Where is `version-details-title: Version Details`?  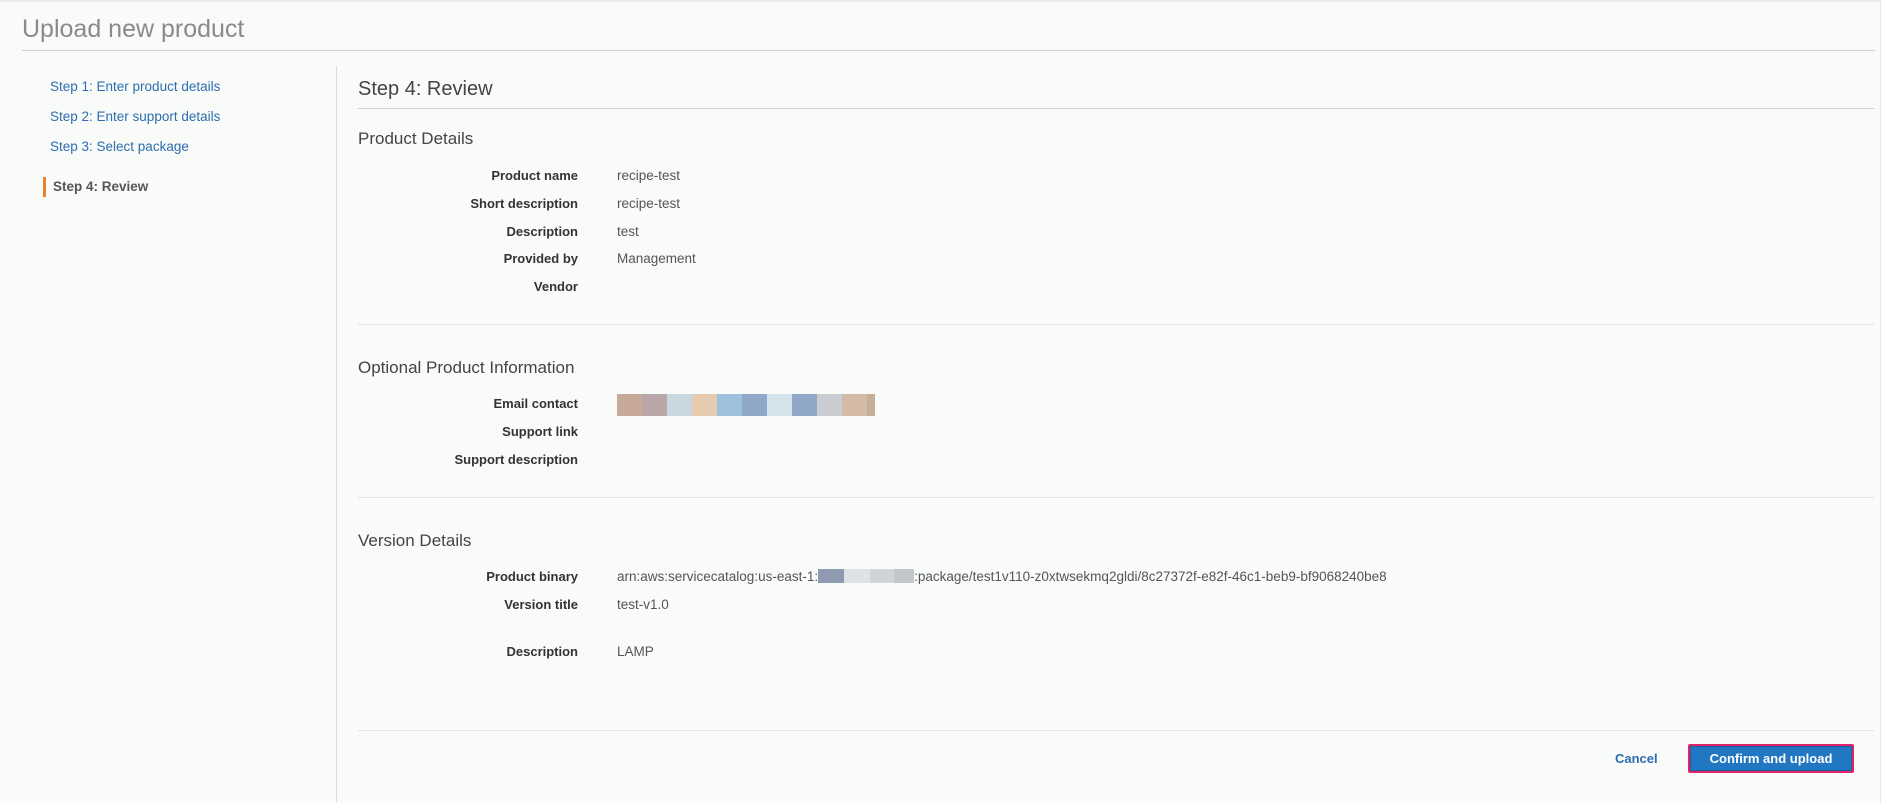 version-details-title: Version Details is located at coordinates (415, 540).